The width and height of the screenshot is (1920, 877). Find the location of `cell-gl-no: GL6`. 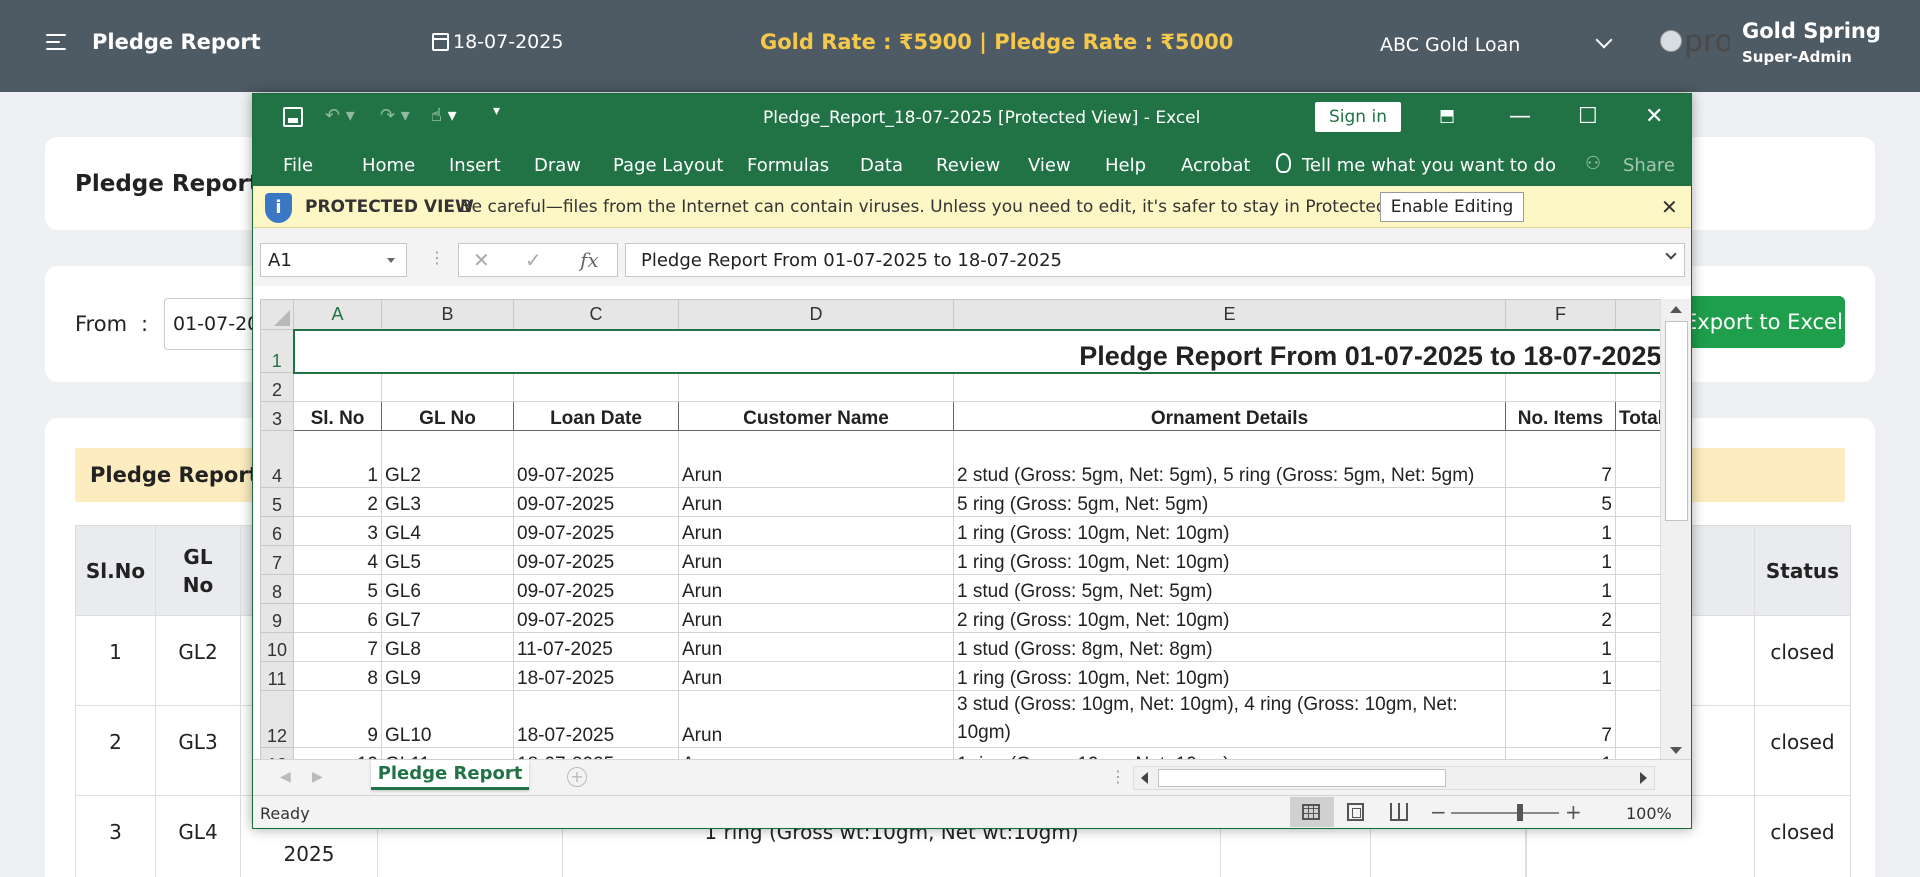

cell-gl-no: GL6 is located at coordinates (447, 589).